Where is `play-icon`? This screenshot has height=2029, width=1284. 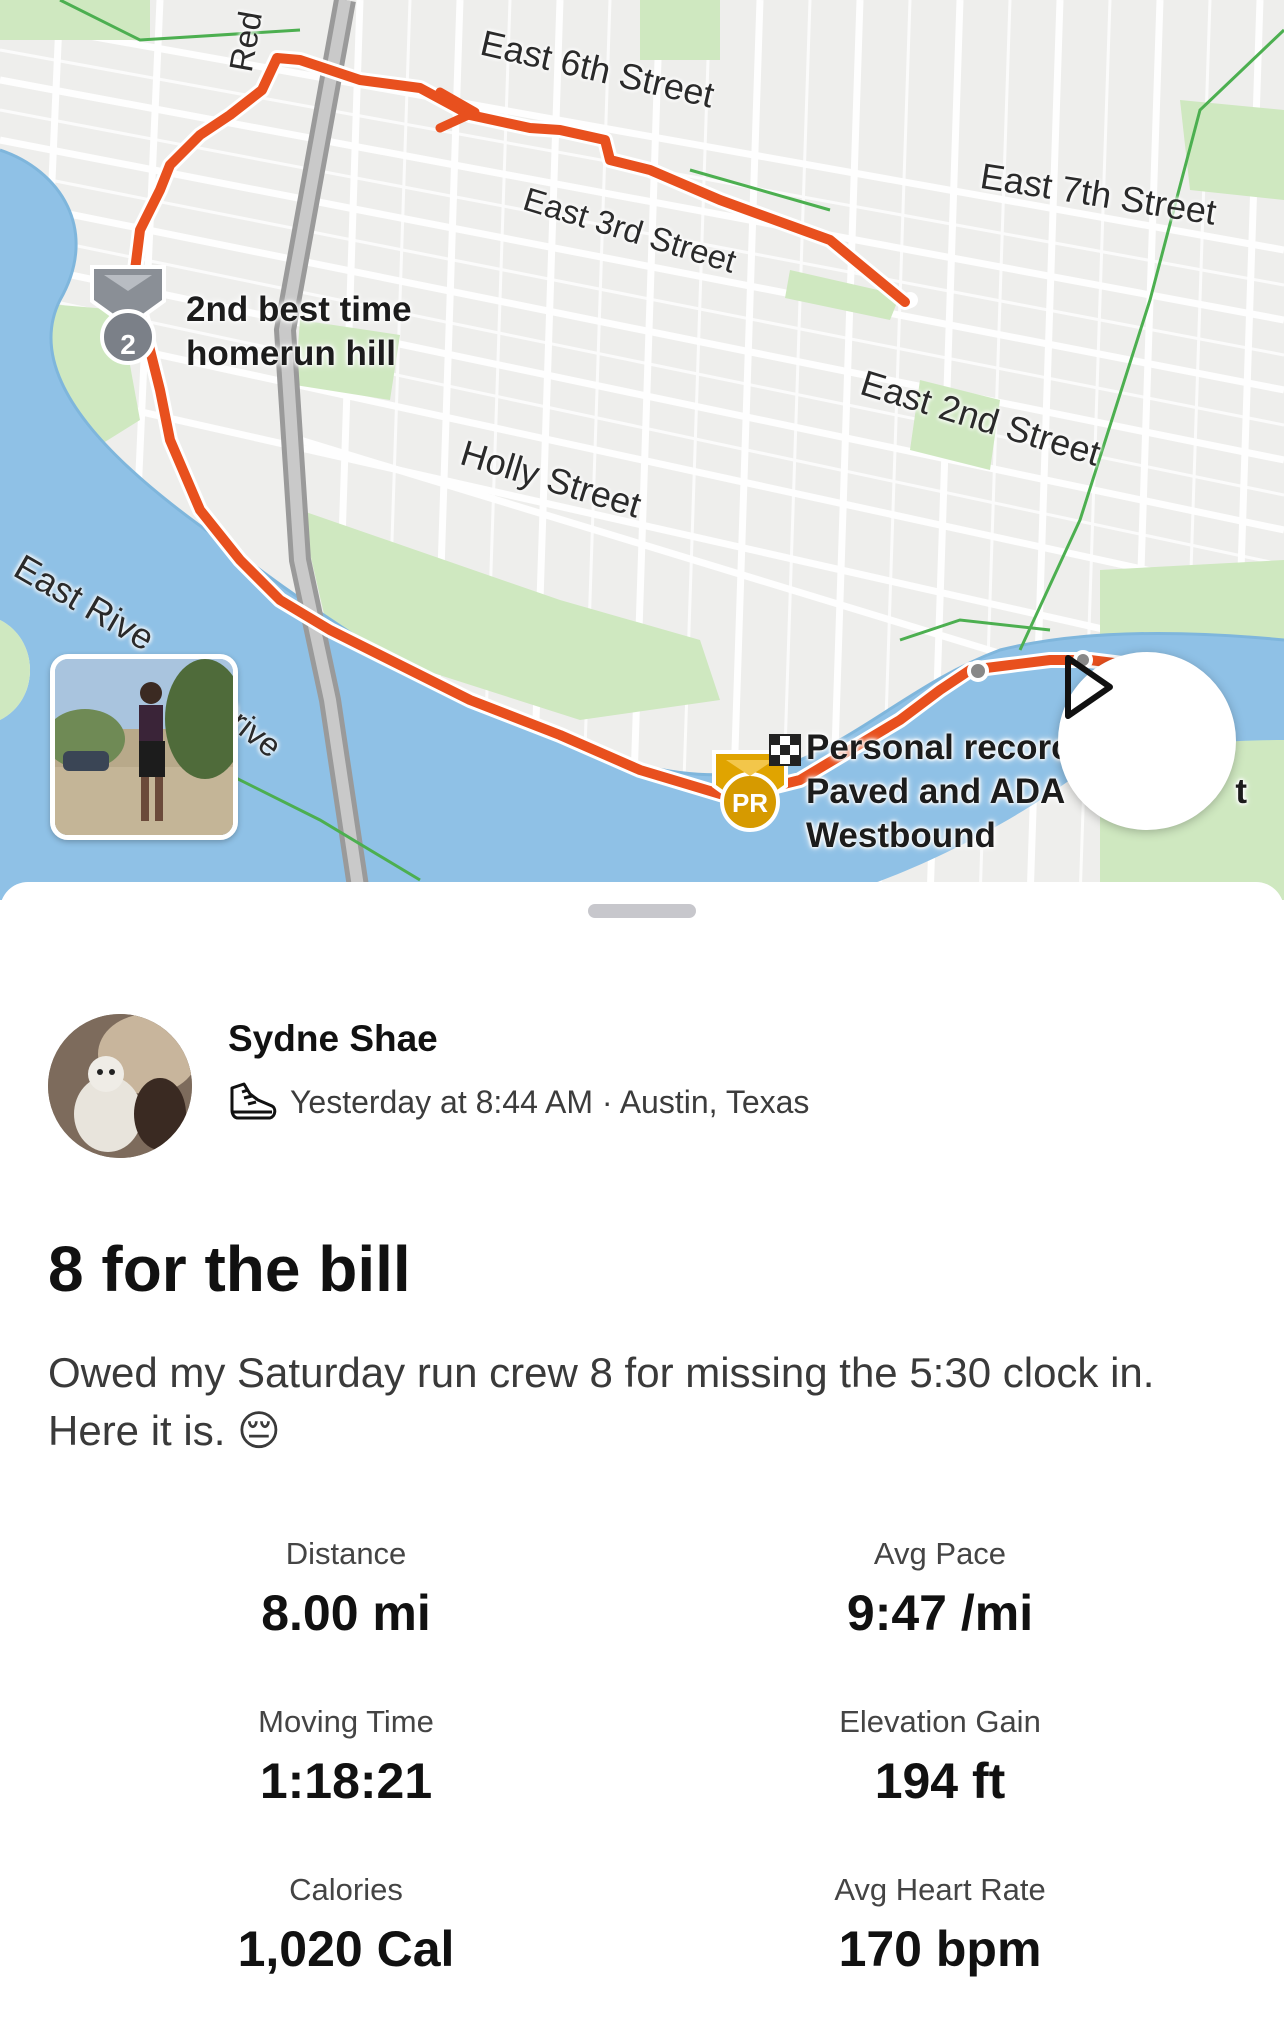
play-icon is located at coordinates (1089, 687).